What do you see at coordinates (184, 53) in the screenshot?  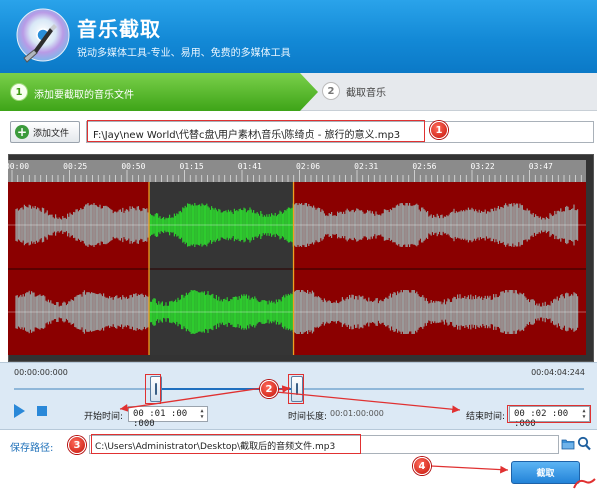 I see `app-subtitle: 锐动多媒体工具-专业、易用、免费的多媒体工具` at bounding box center [184, 53].